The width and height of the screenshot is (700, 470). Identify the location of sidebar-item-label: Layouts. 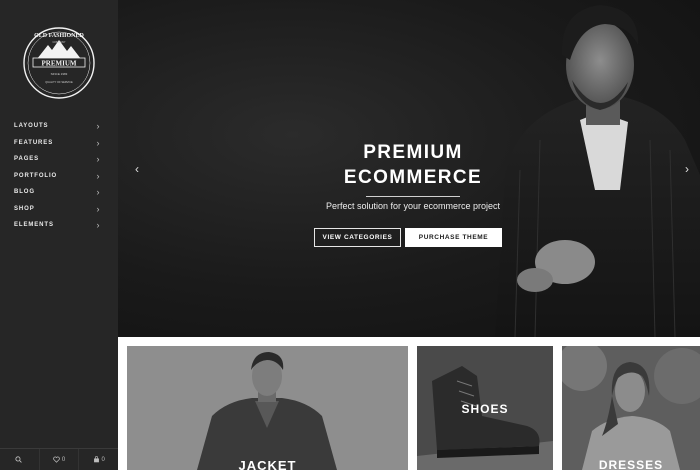
(31, 126).